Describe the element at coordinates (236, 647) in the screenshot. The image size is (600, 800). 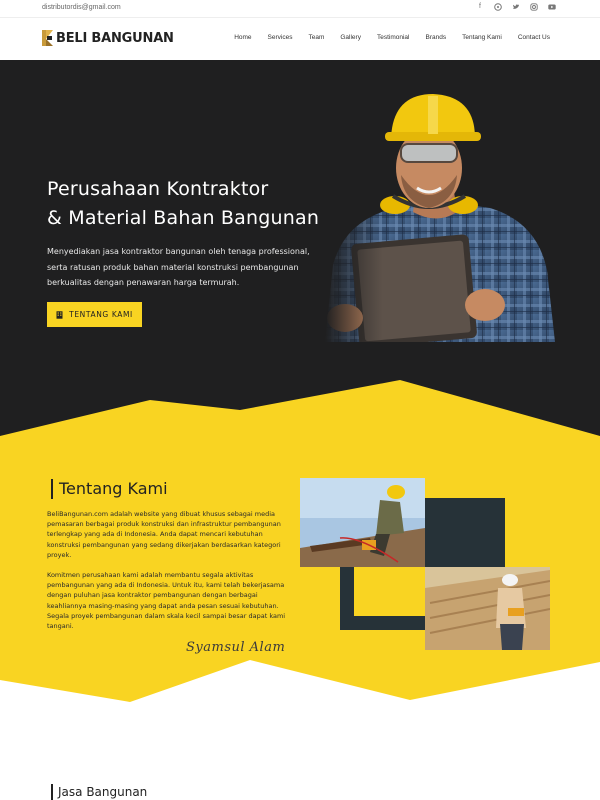
I see `signature: Syamsul Alam` at that location.